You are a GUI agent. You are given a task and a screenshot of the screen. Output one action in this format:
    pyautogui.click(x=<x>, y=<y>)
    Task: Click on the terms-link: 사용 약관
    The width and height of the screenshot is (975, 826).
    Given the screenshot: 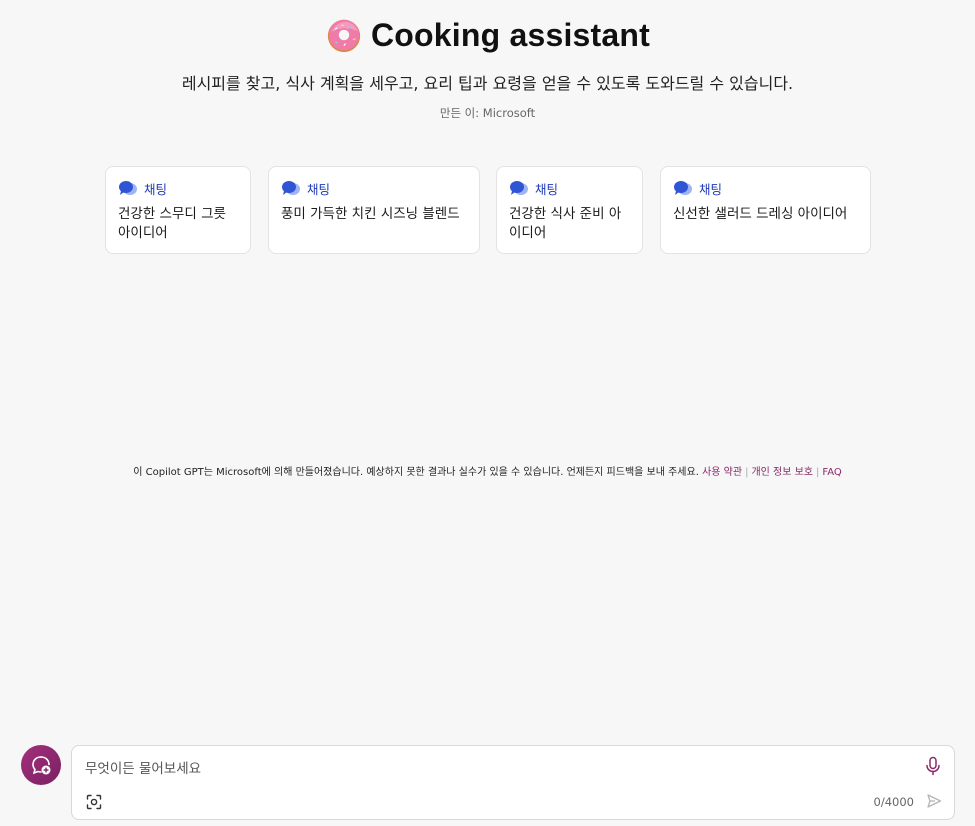 What is the action you would take?
    pyautogui.click(x=722, y=472)
    